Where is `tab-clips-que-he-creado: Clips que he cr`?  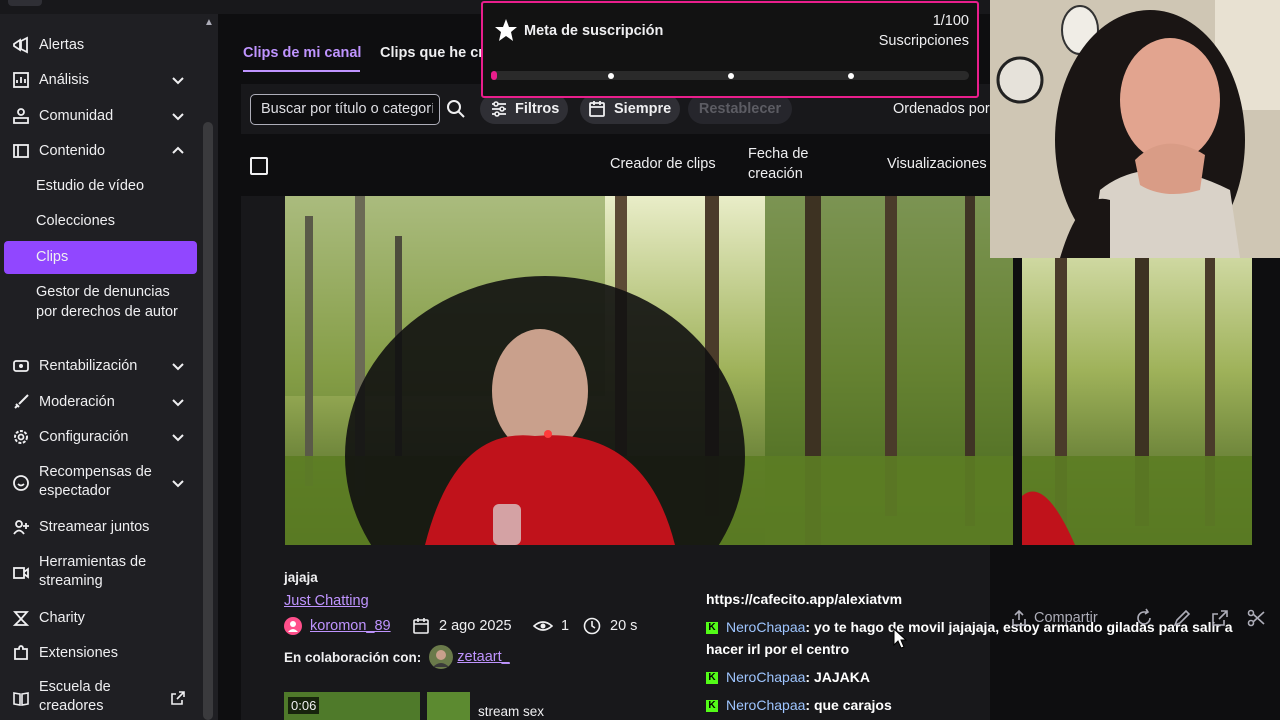 tab-clips-que-he-creado: Clips que he cr is located at coordinates (432, 53).